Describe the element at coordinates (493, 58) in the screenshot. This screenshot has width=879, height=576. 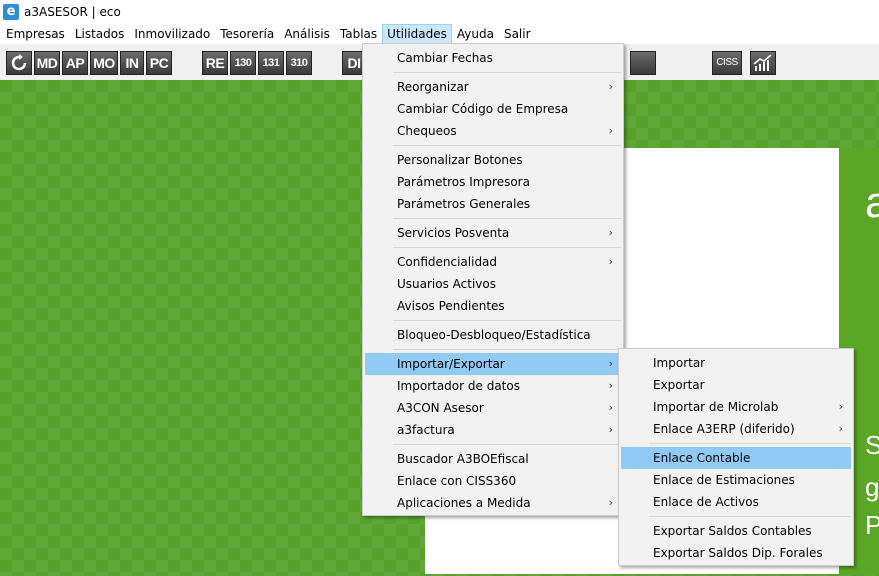
I see `menuitem-cambiar-fechas: Cambiar Fechas` at that location.